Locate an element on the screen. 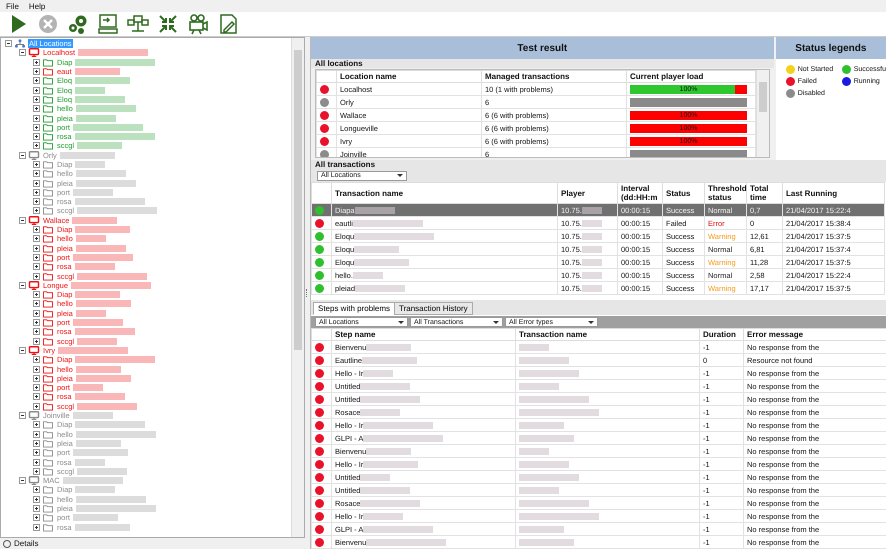  column-header: Last Running is located at coordinates (833, 193).